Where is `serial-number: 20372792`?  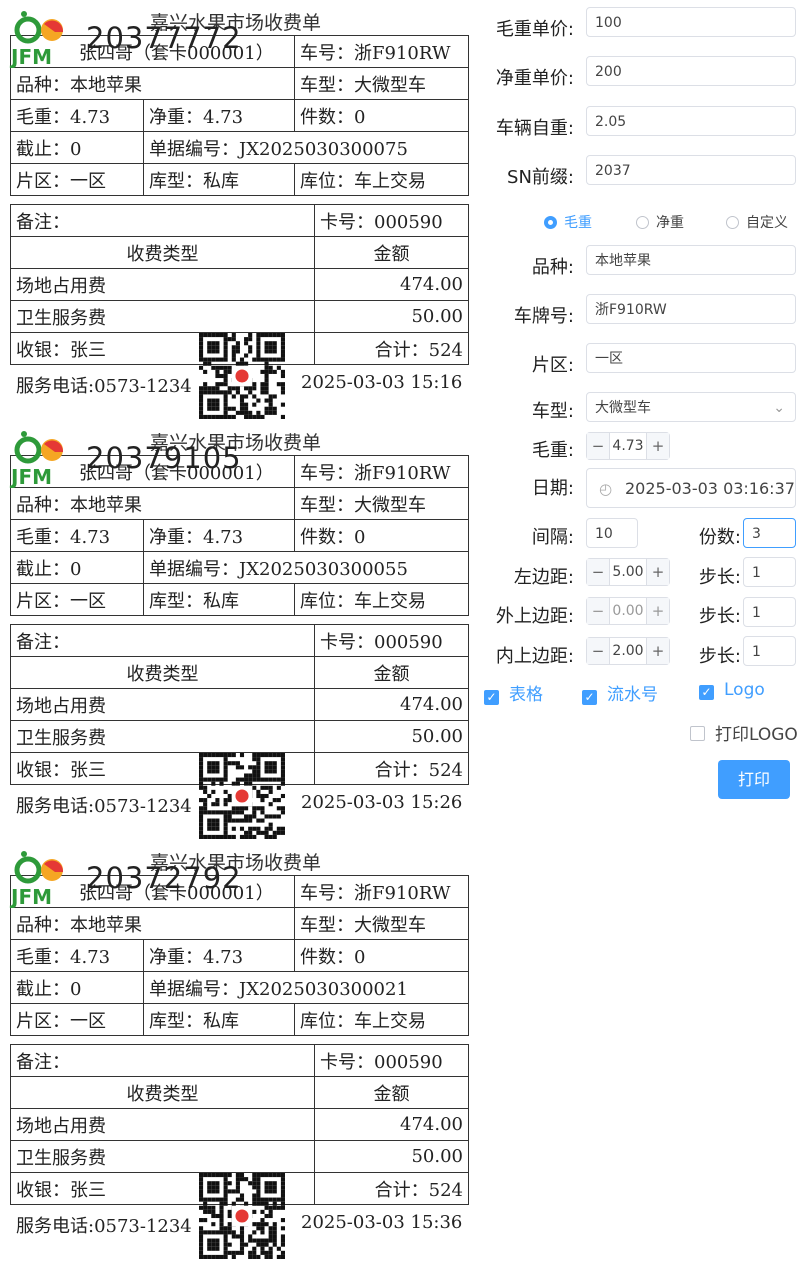 serial-number: 20372792 is located at coordinates (164, 878).